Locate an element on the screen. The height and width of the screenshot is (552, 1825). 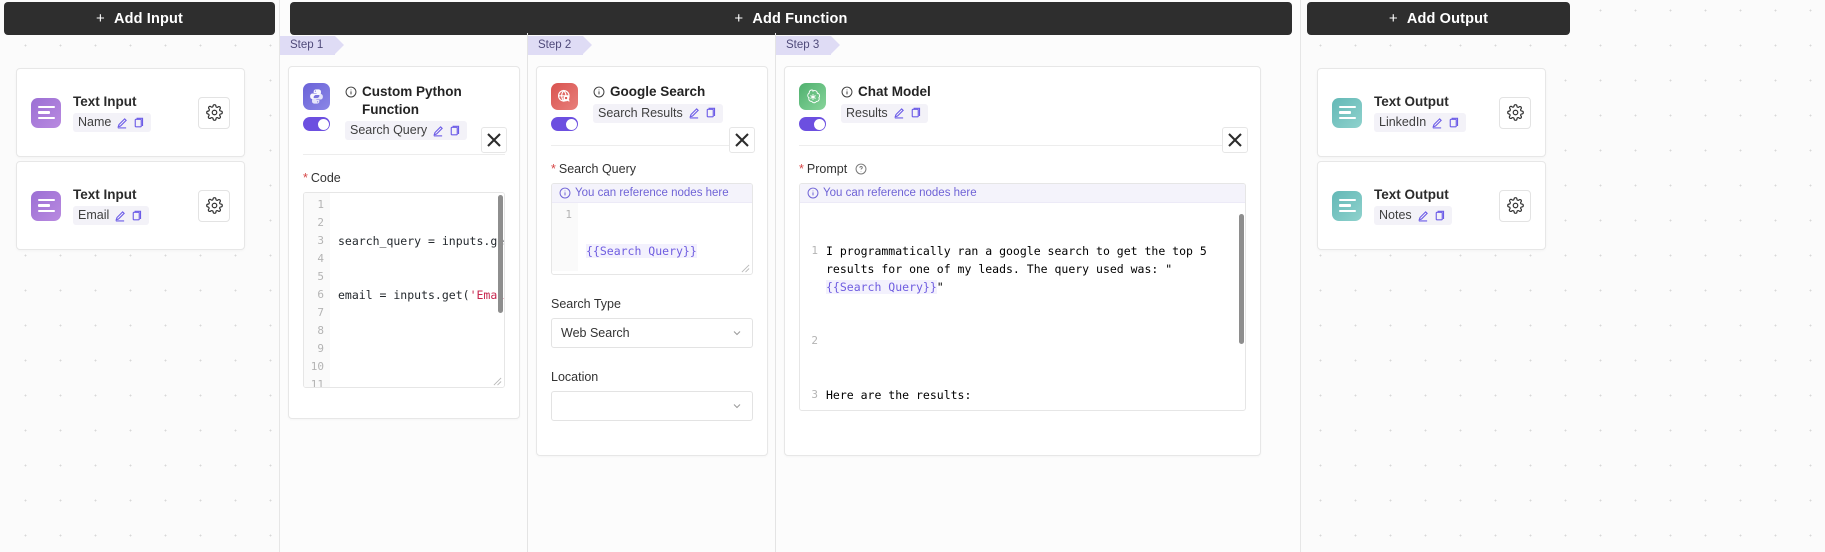
step-2-tag: Step 2 is located at coordinates (560, 45).